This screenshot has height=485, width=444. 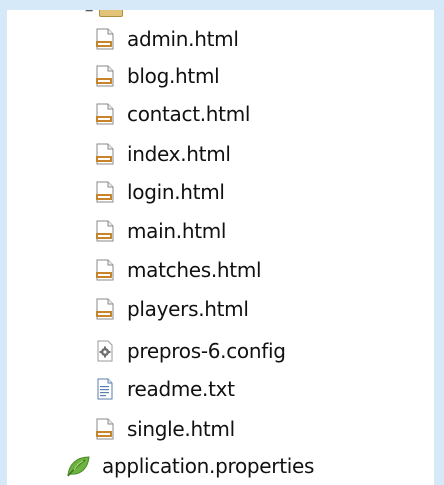 What do you see at coordinates (183, 39) in the screenshot?
I see `tree-item-label: admin.html` at bounding box center [183, 39].